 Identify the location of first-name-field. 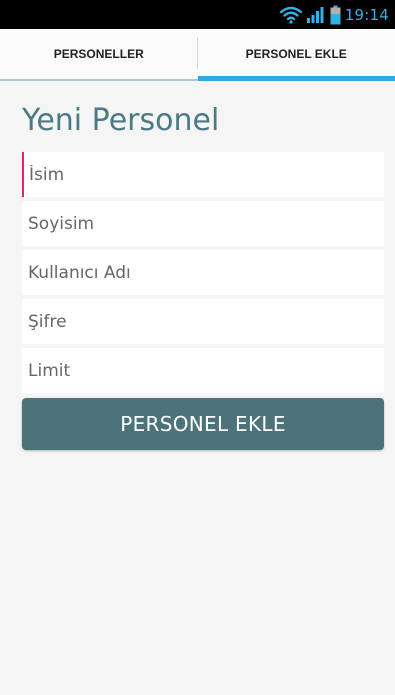
(203, 174).